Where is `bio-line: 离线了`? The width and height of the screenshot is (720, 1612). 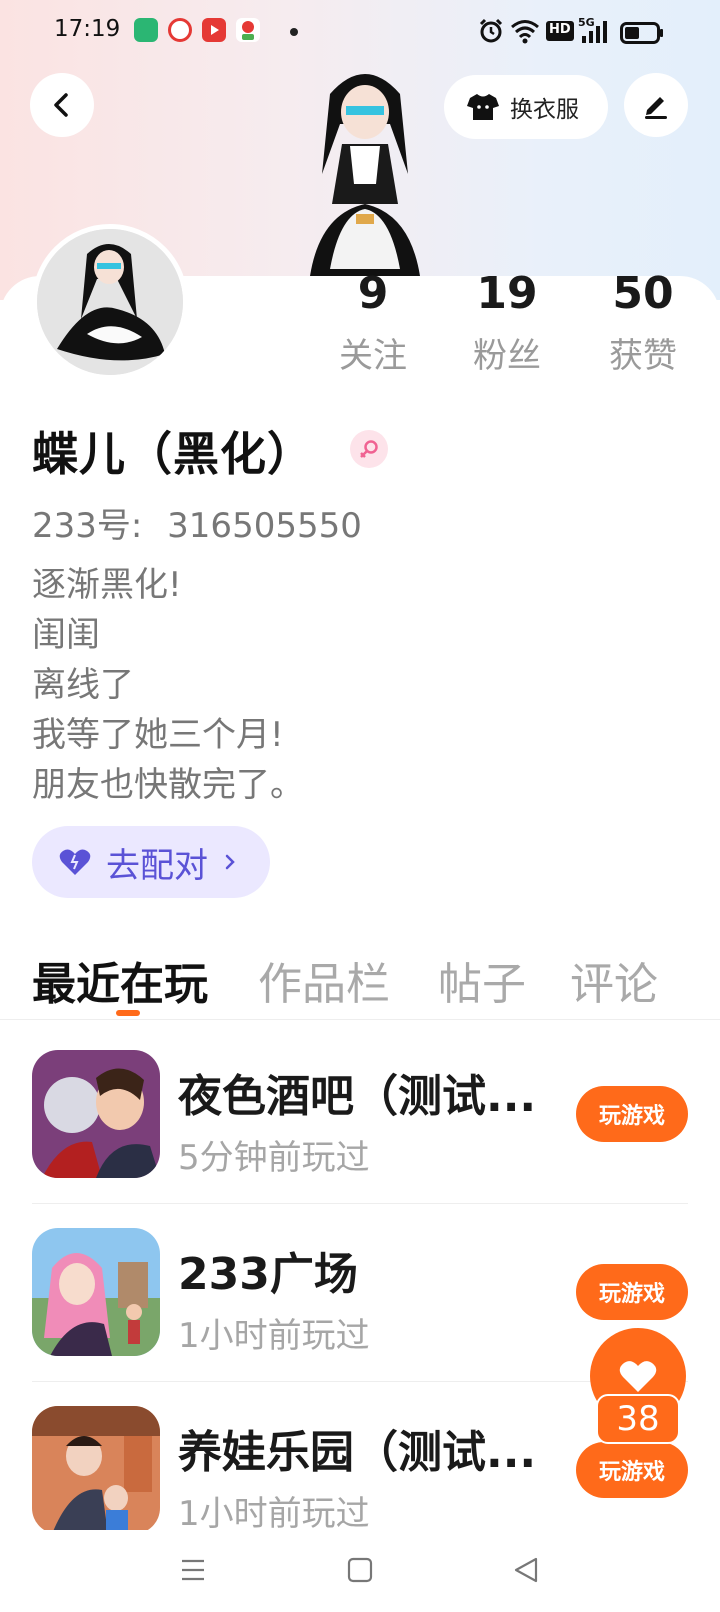
bio-line: 离线了 is located at coordinates (83, 685).